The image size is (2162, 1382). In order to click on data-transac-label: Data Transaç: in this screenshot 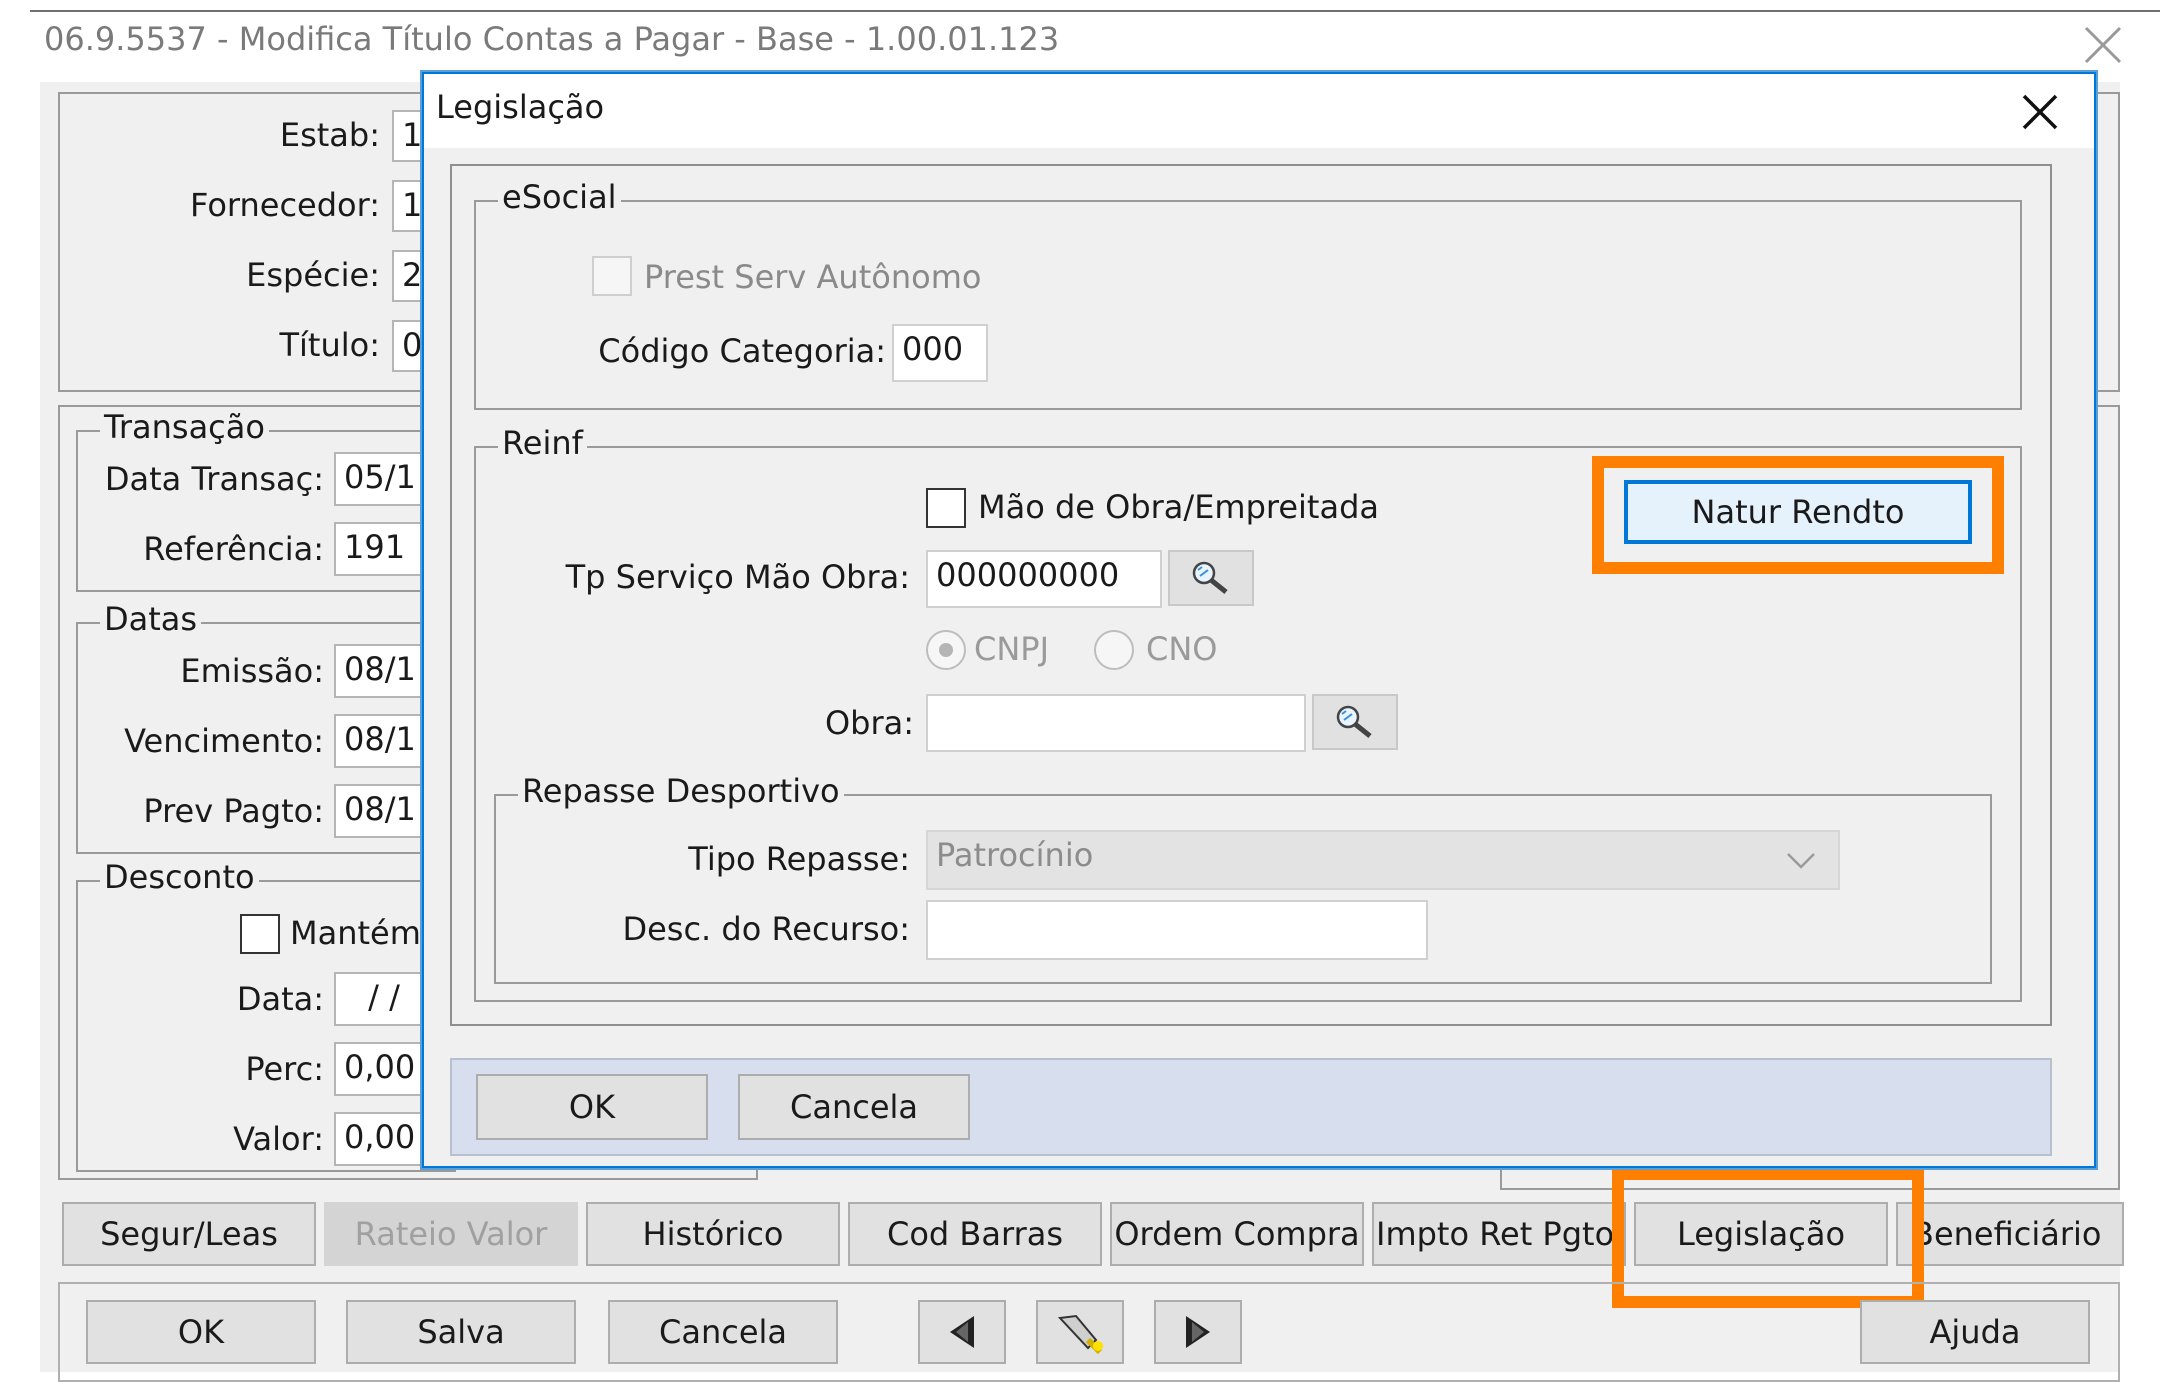, I will do `click(214, 479)`.